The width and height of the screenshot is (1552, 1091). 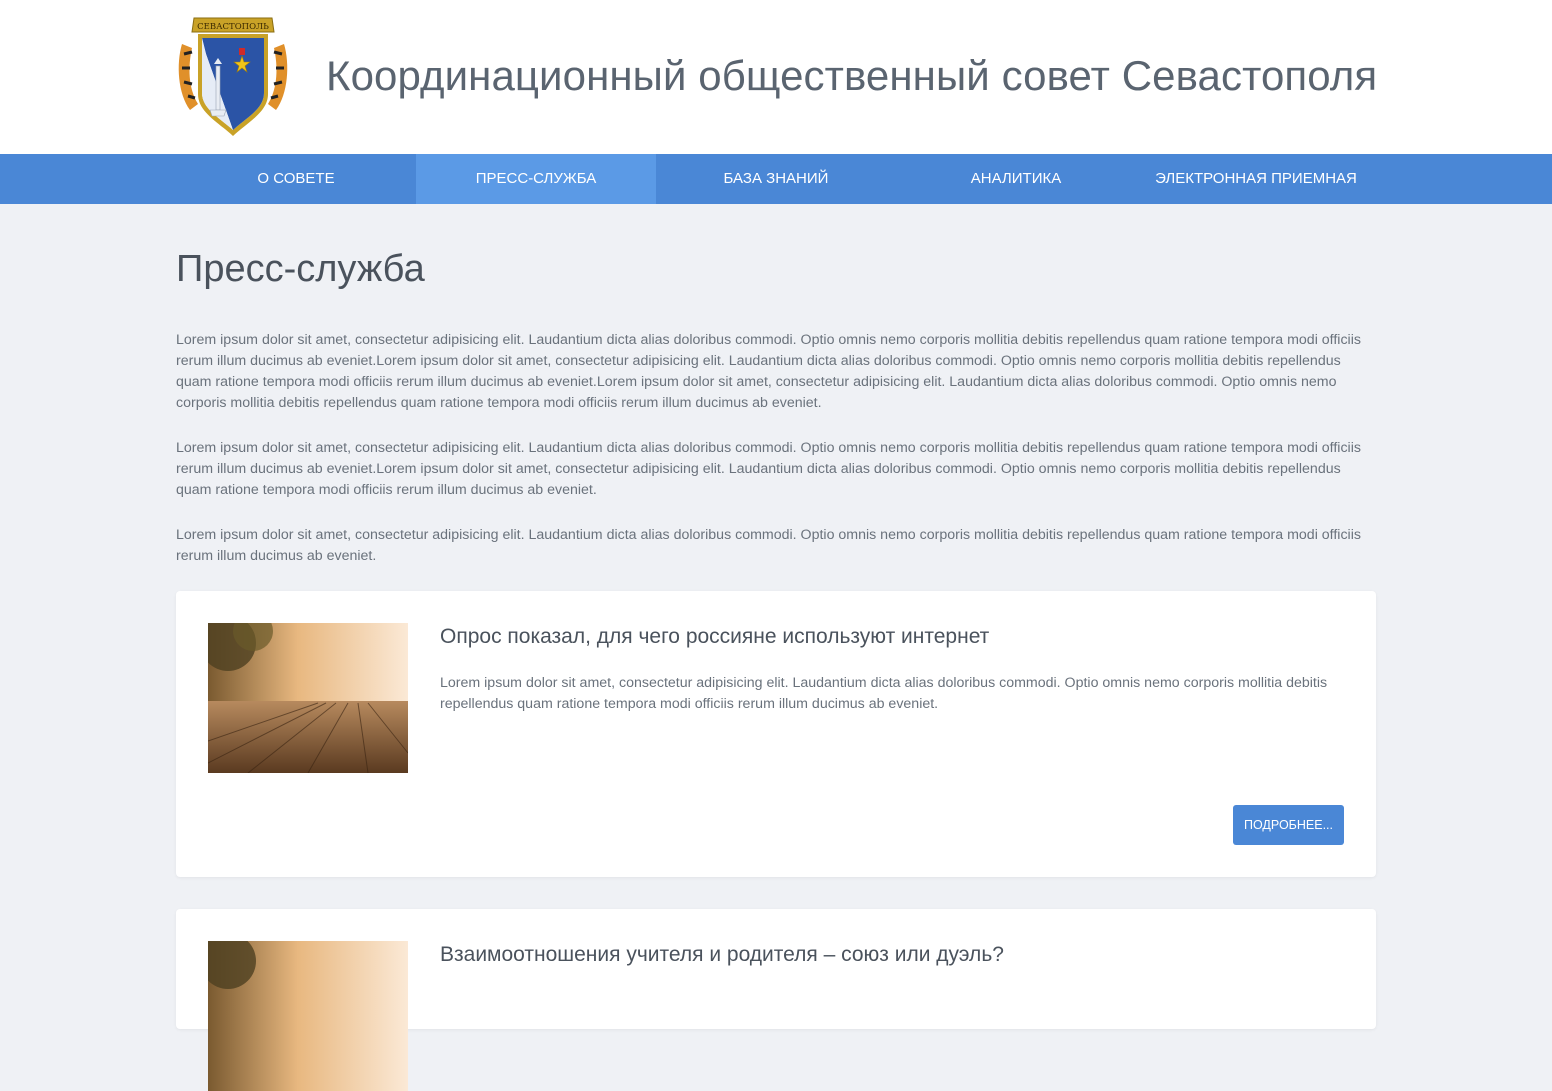 What do you see at coordinates (296, 179) in the screenshot?
I see `nav-item-about: О совете` at bounding box center [296, 179].